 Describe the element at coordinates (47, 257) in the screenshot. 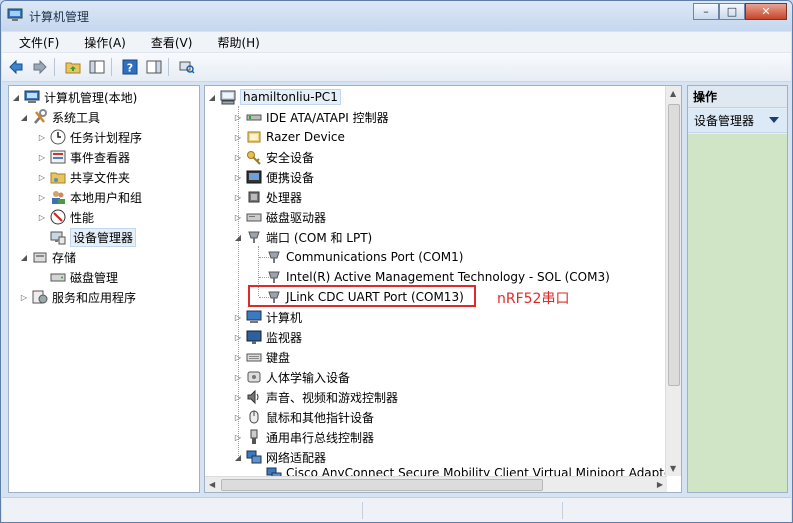

I see `tree-item-storage: ◢ 存储` at that location.